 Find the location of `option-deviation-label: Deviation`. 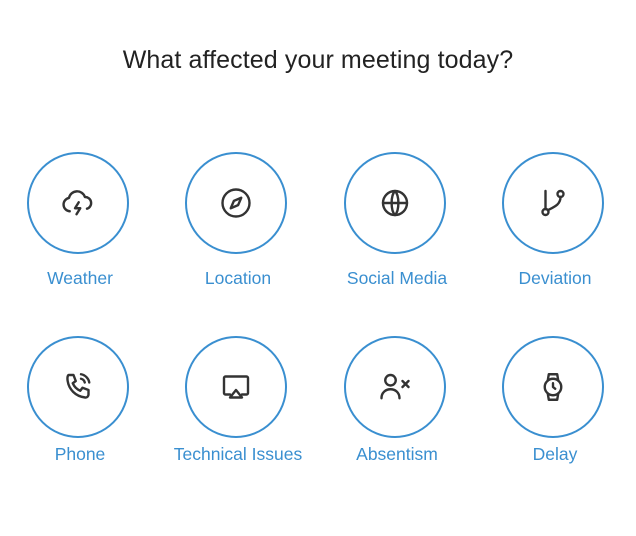

option-deviation-label: Deviation is located at coordinates (555, 278).